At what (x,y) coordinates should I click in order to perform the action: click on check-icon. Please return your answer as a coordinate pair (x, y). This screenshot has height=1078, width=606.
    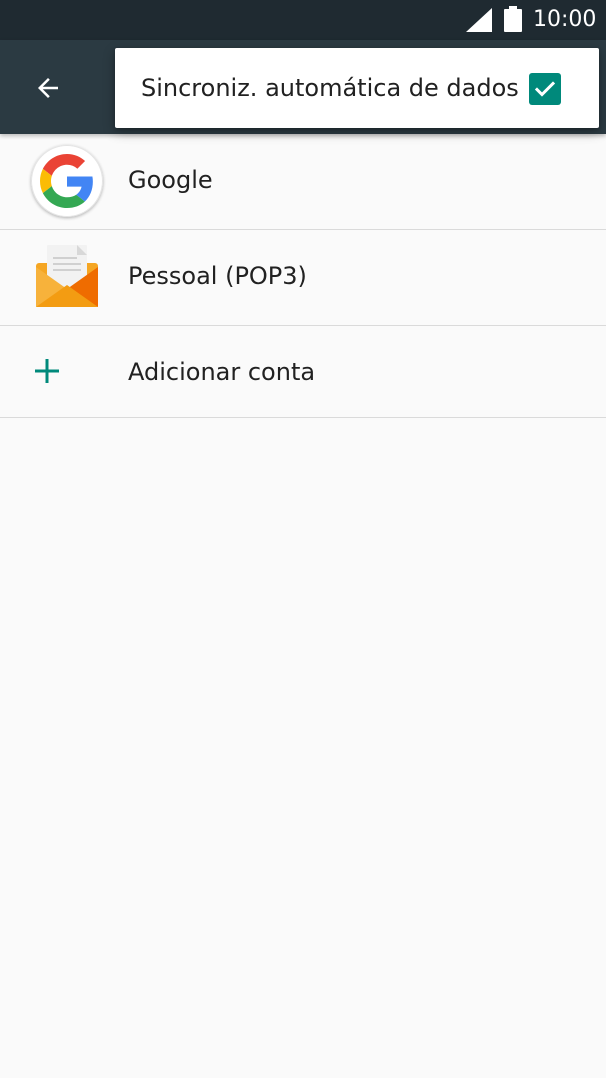
    Looking at the image, I should click on (545, 89).